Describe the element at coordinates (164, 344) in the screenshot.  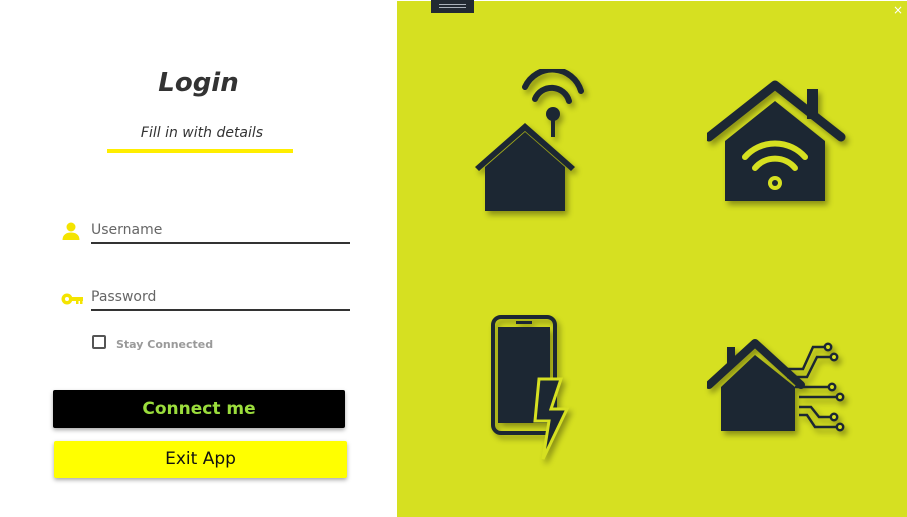
I see `stay-connected-label: Stay Connected` at that location.